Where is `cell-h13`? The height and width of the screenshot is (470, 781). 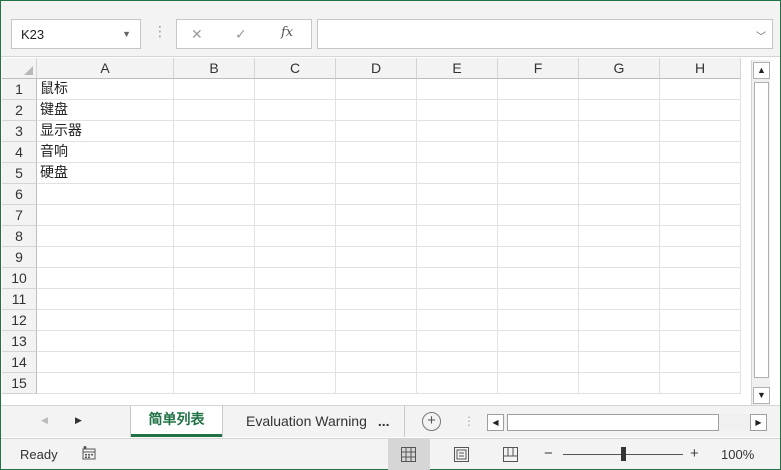 cell-h13 is located at coordinates (700, 341).